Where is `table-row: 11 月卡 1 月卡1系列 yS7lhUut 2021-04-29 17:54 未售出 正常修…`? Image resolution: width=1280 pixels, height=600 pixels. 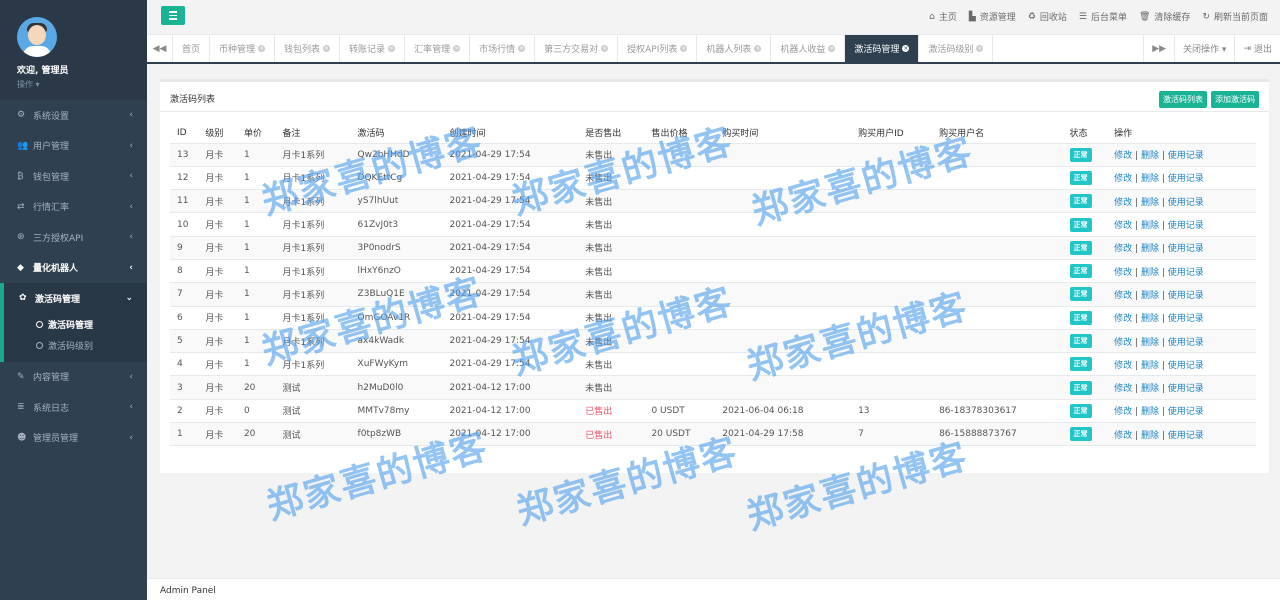 table-row: 11 月卡 1 月卡1系列 yS7lhUut 2021-04-29 17:54 未售出 正常修… is located at coordinates (713, 201).